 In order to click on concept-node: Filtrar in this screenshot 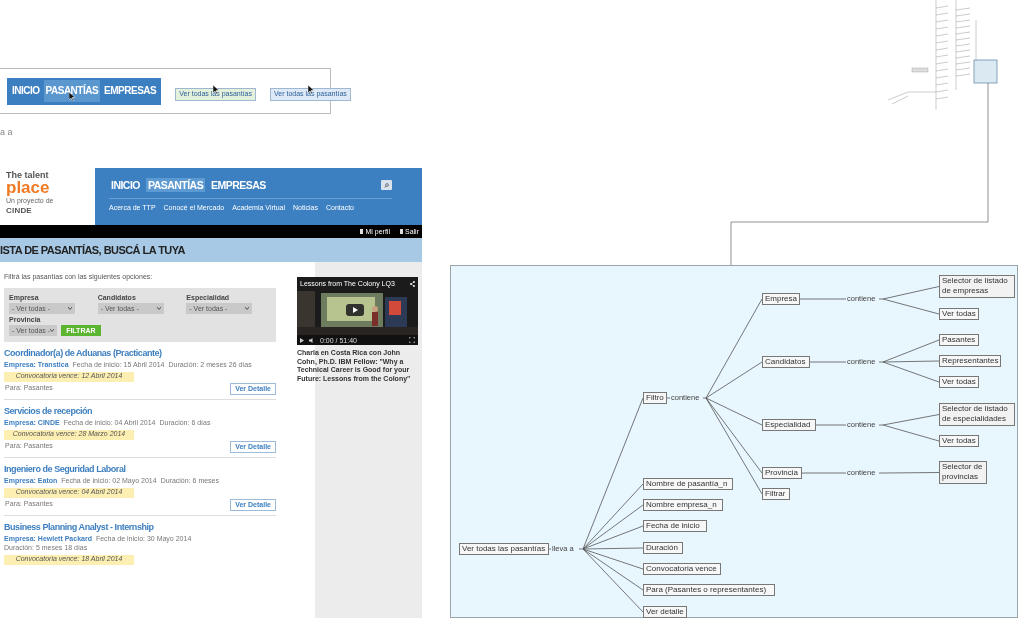, I will do `click(776, 494)`.